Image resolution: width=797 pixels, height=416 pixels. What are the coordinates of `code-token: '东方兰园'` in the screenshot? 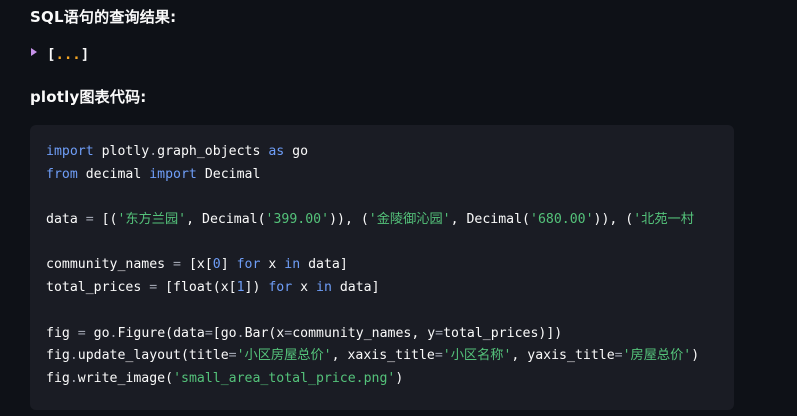 It's located at (152, 220).